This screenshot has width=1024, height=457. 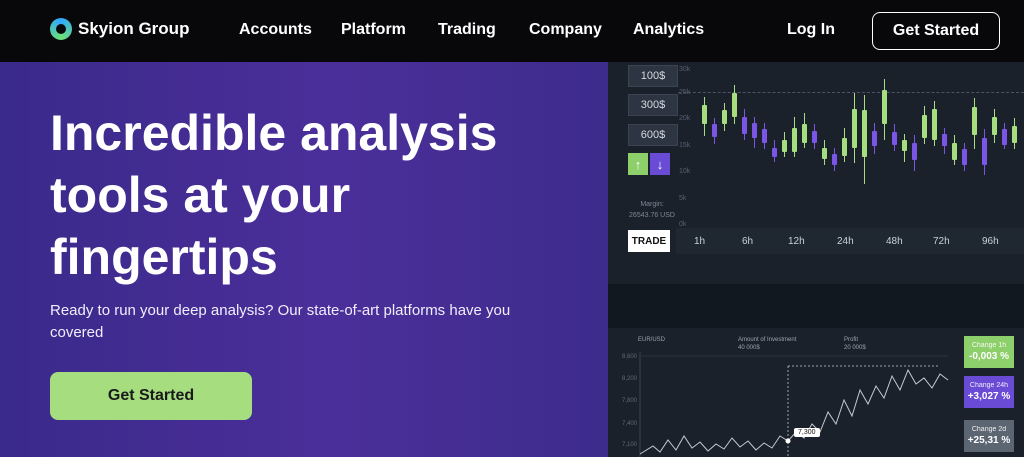 I want to click on change-24h-value: +3,027 %, so click(x=989, y=396).